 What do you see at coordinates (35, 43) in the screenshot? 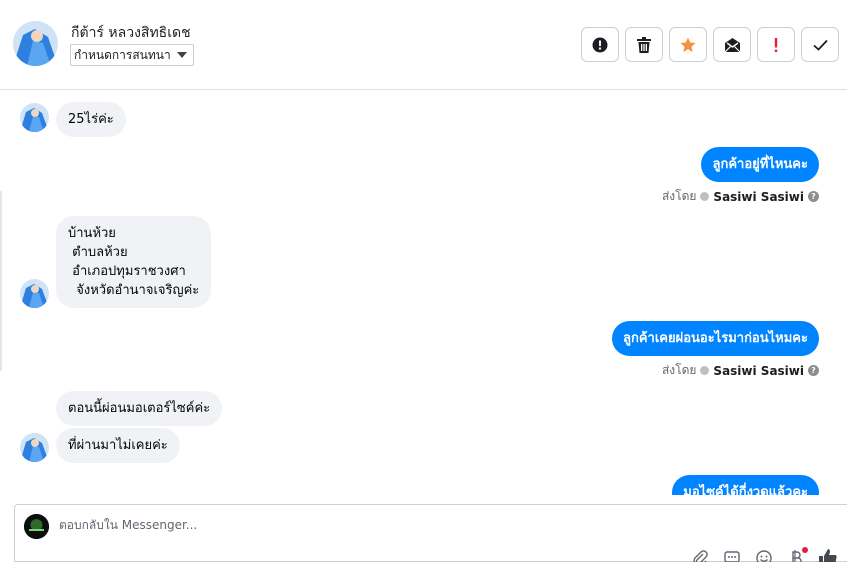
I see `contact-avatar` at bounding box center [35, 43].